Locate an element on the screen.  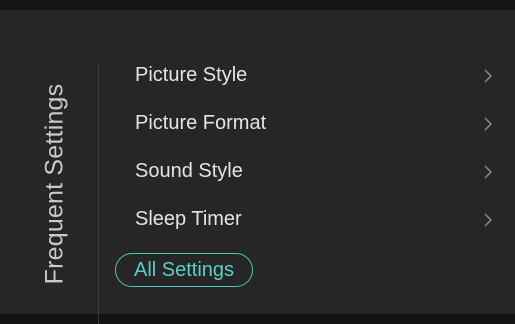
menu-item-label: Sound Style is located at coordinates (189, 171).